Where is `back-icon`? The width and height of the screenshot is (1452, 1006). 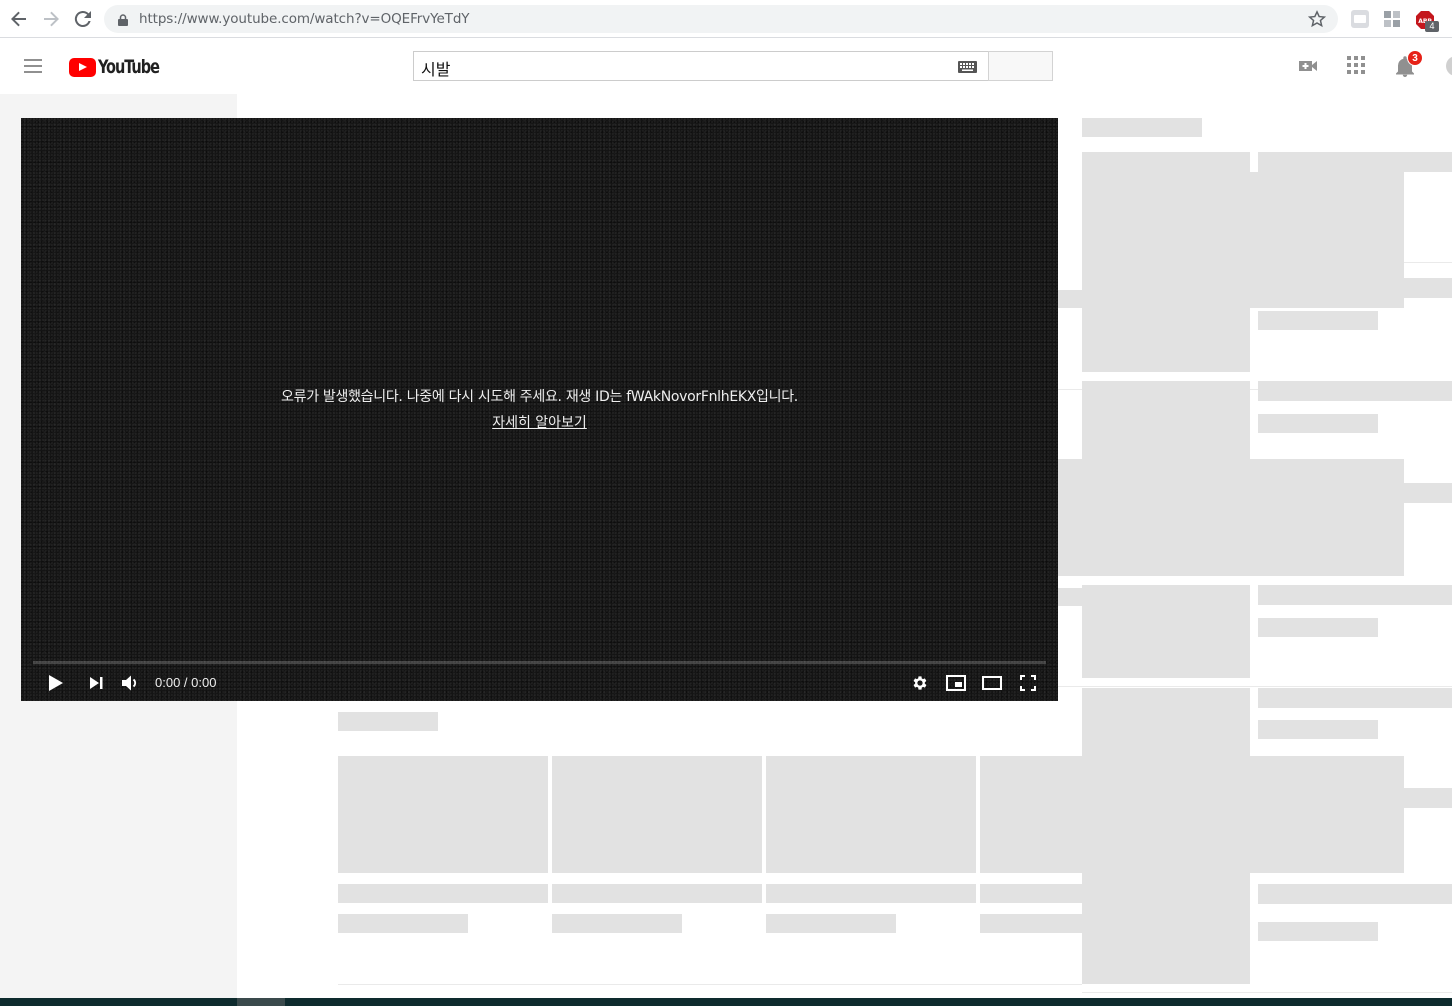 back-icon is located at coordinates (19, 19).